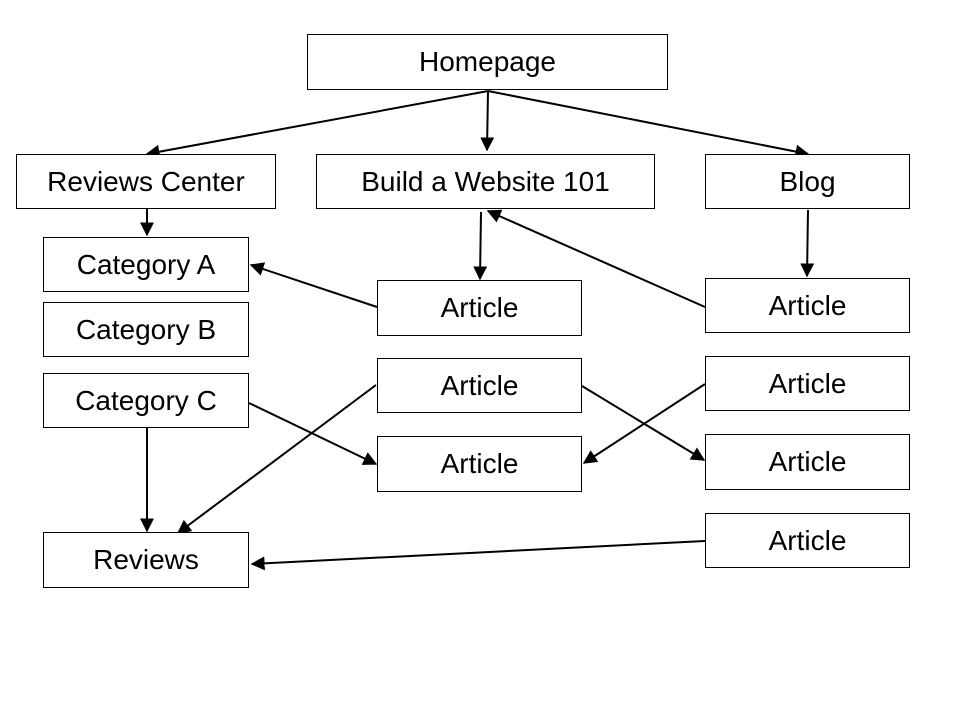  I want to click on node-build-website: Build a Website 101, so click(485, 181).